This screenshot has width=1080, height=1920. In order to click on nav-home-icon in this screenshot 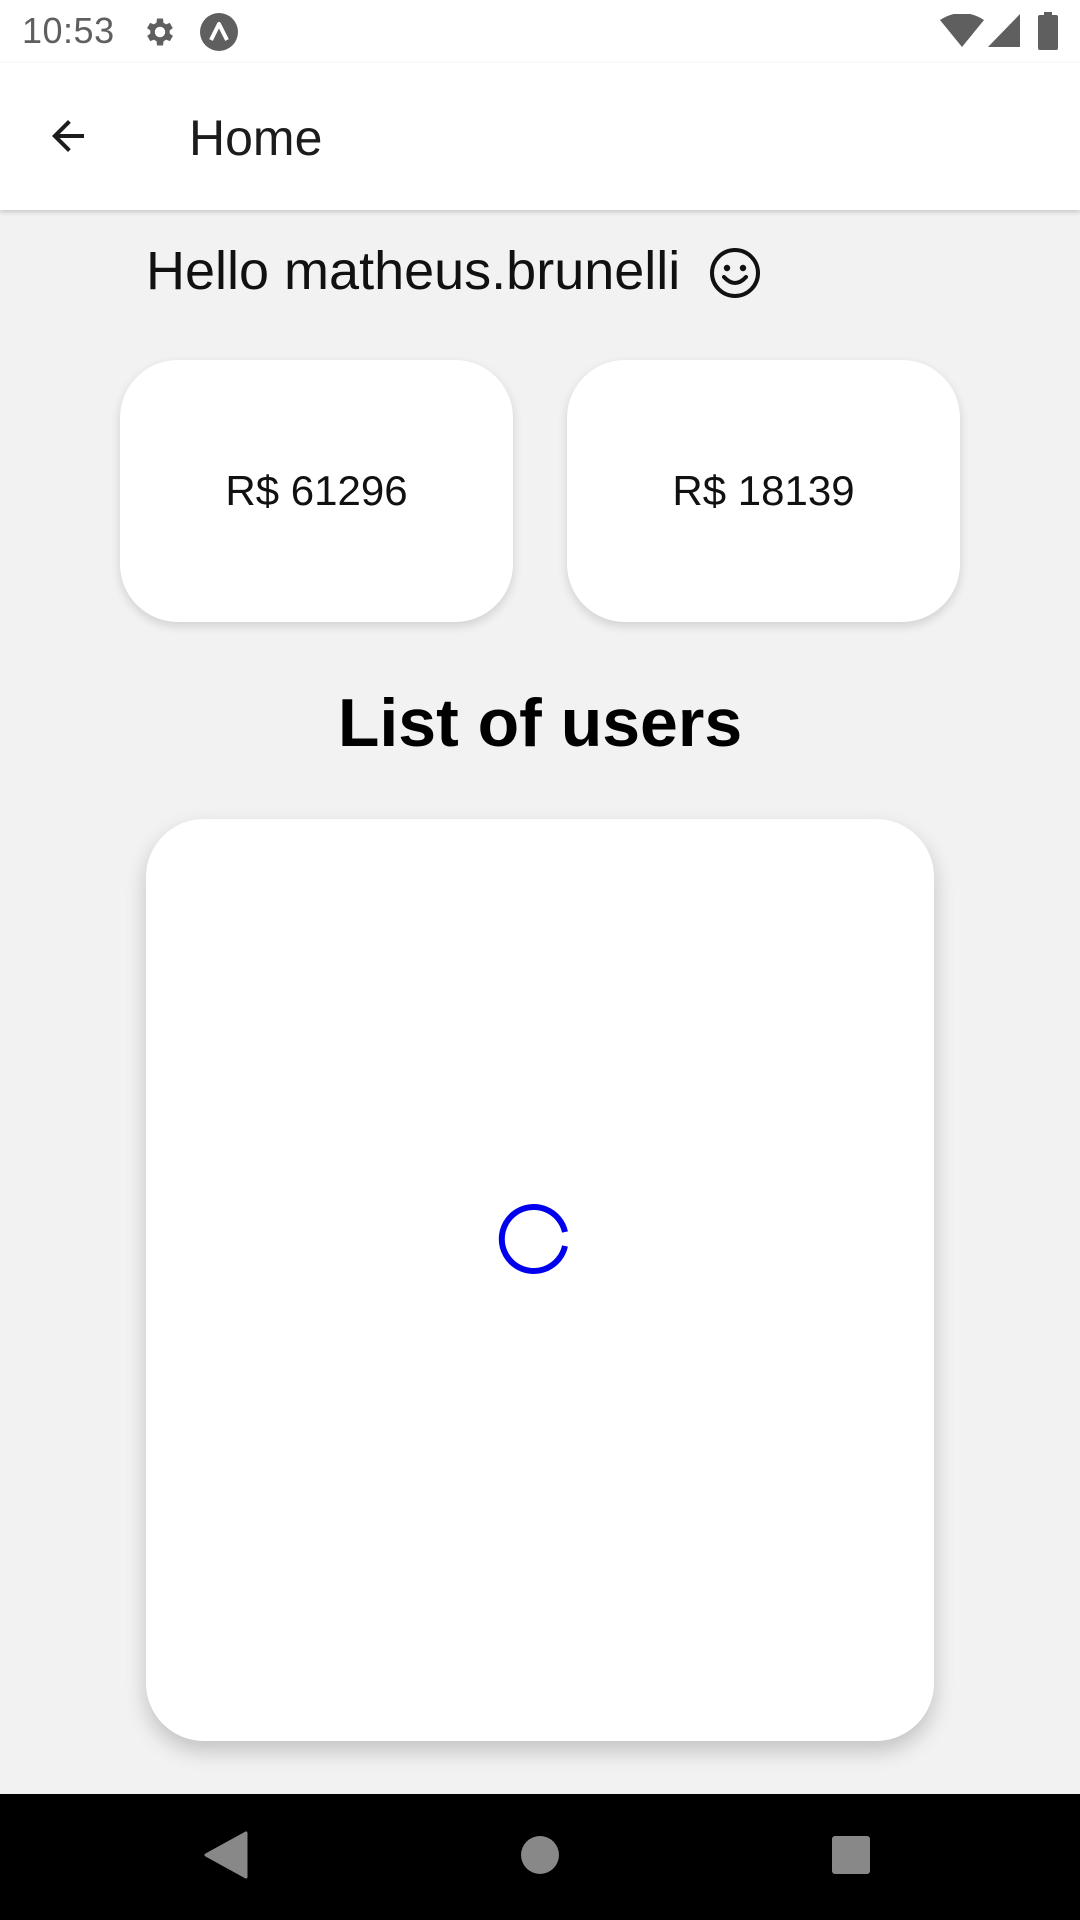, I will do `click(540, 1857)`.